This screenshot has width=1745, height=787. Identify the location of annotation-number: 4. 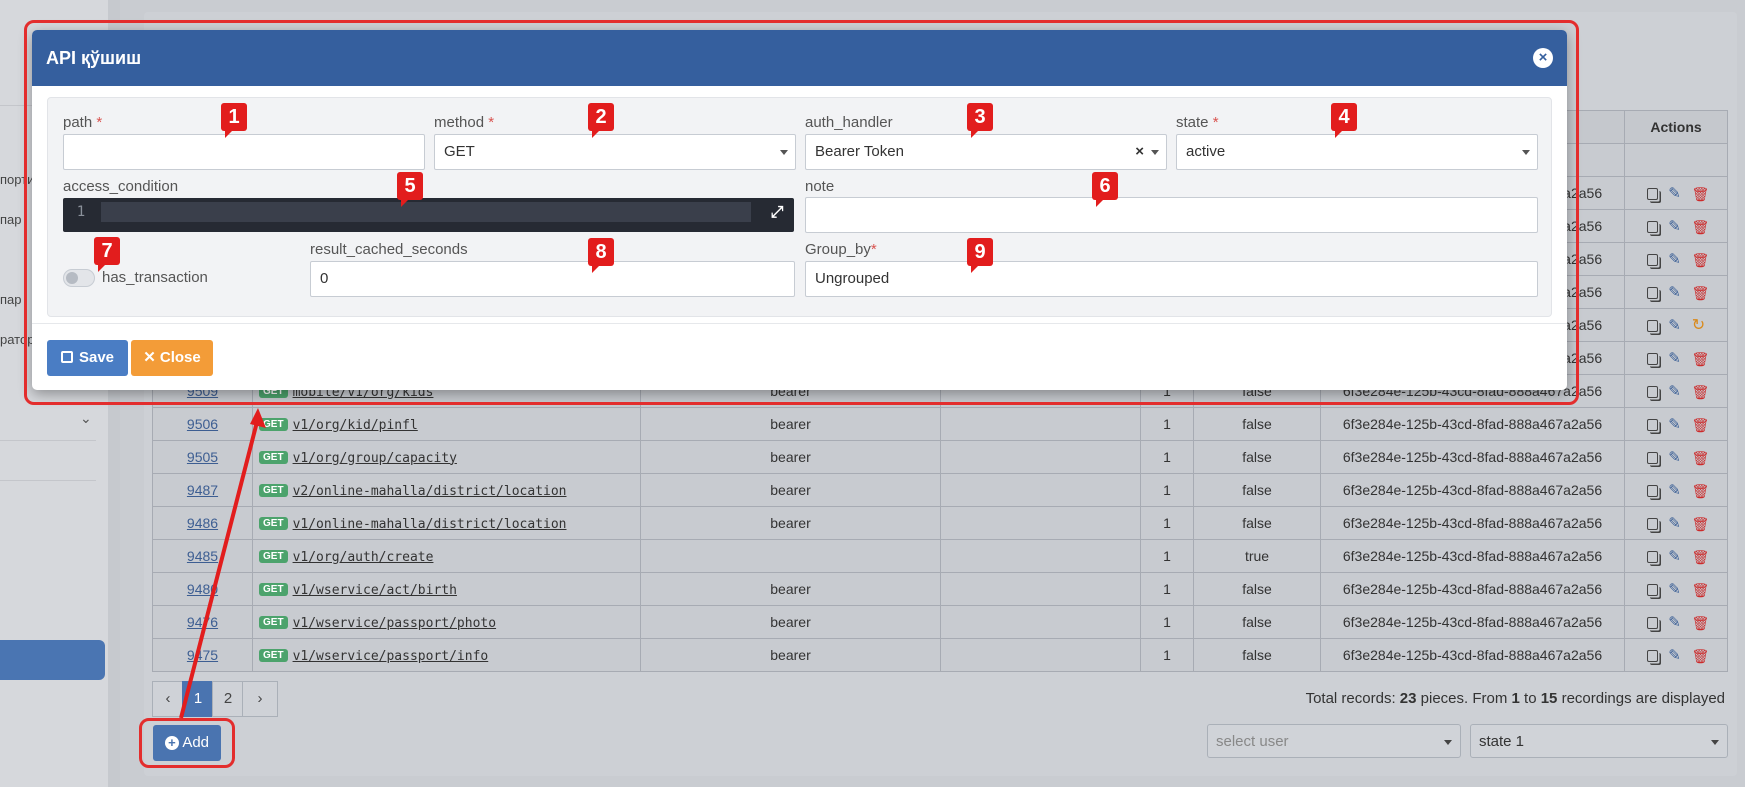
(1344, 120).